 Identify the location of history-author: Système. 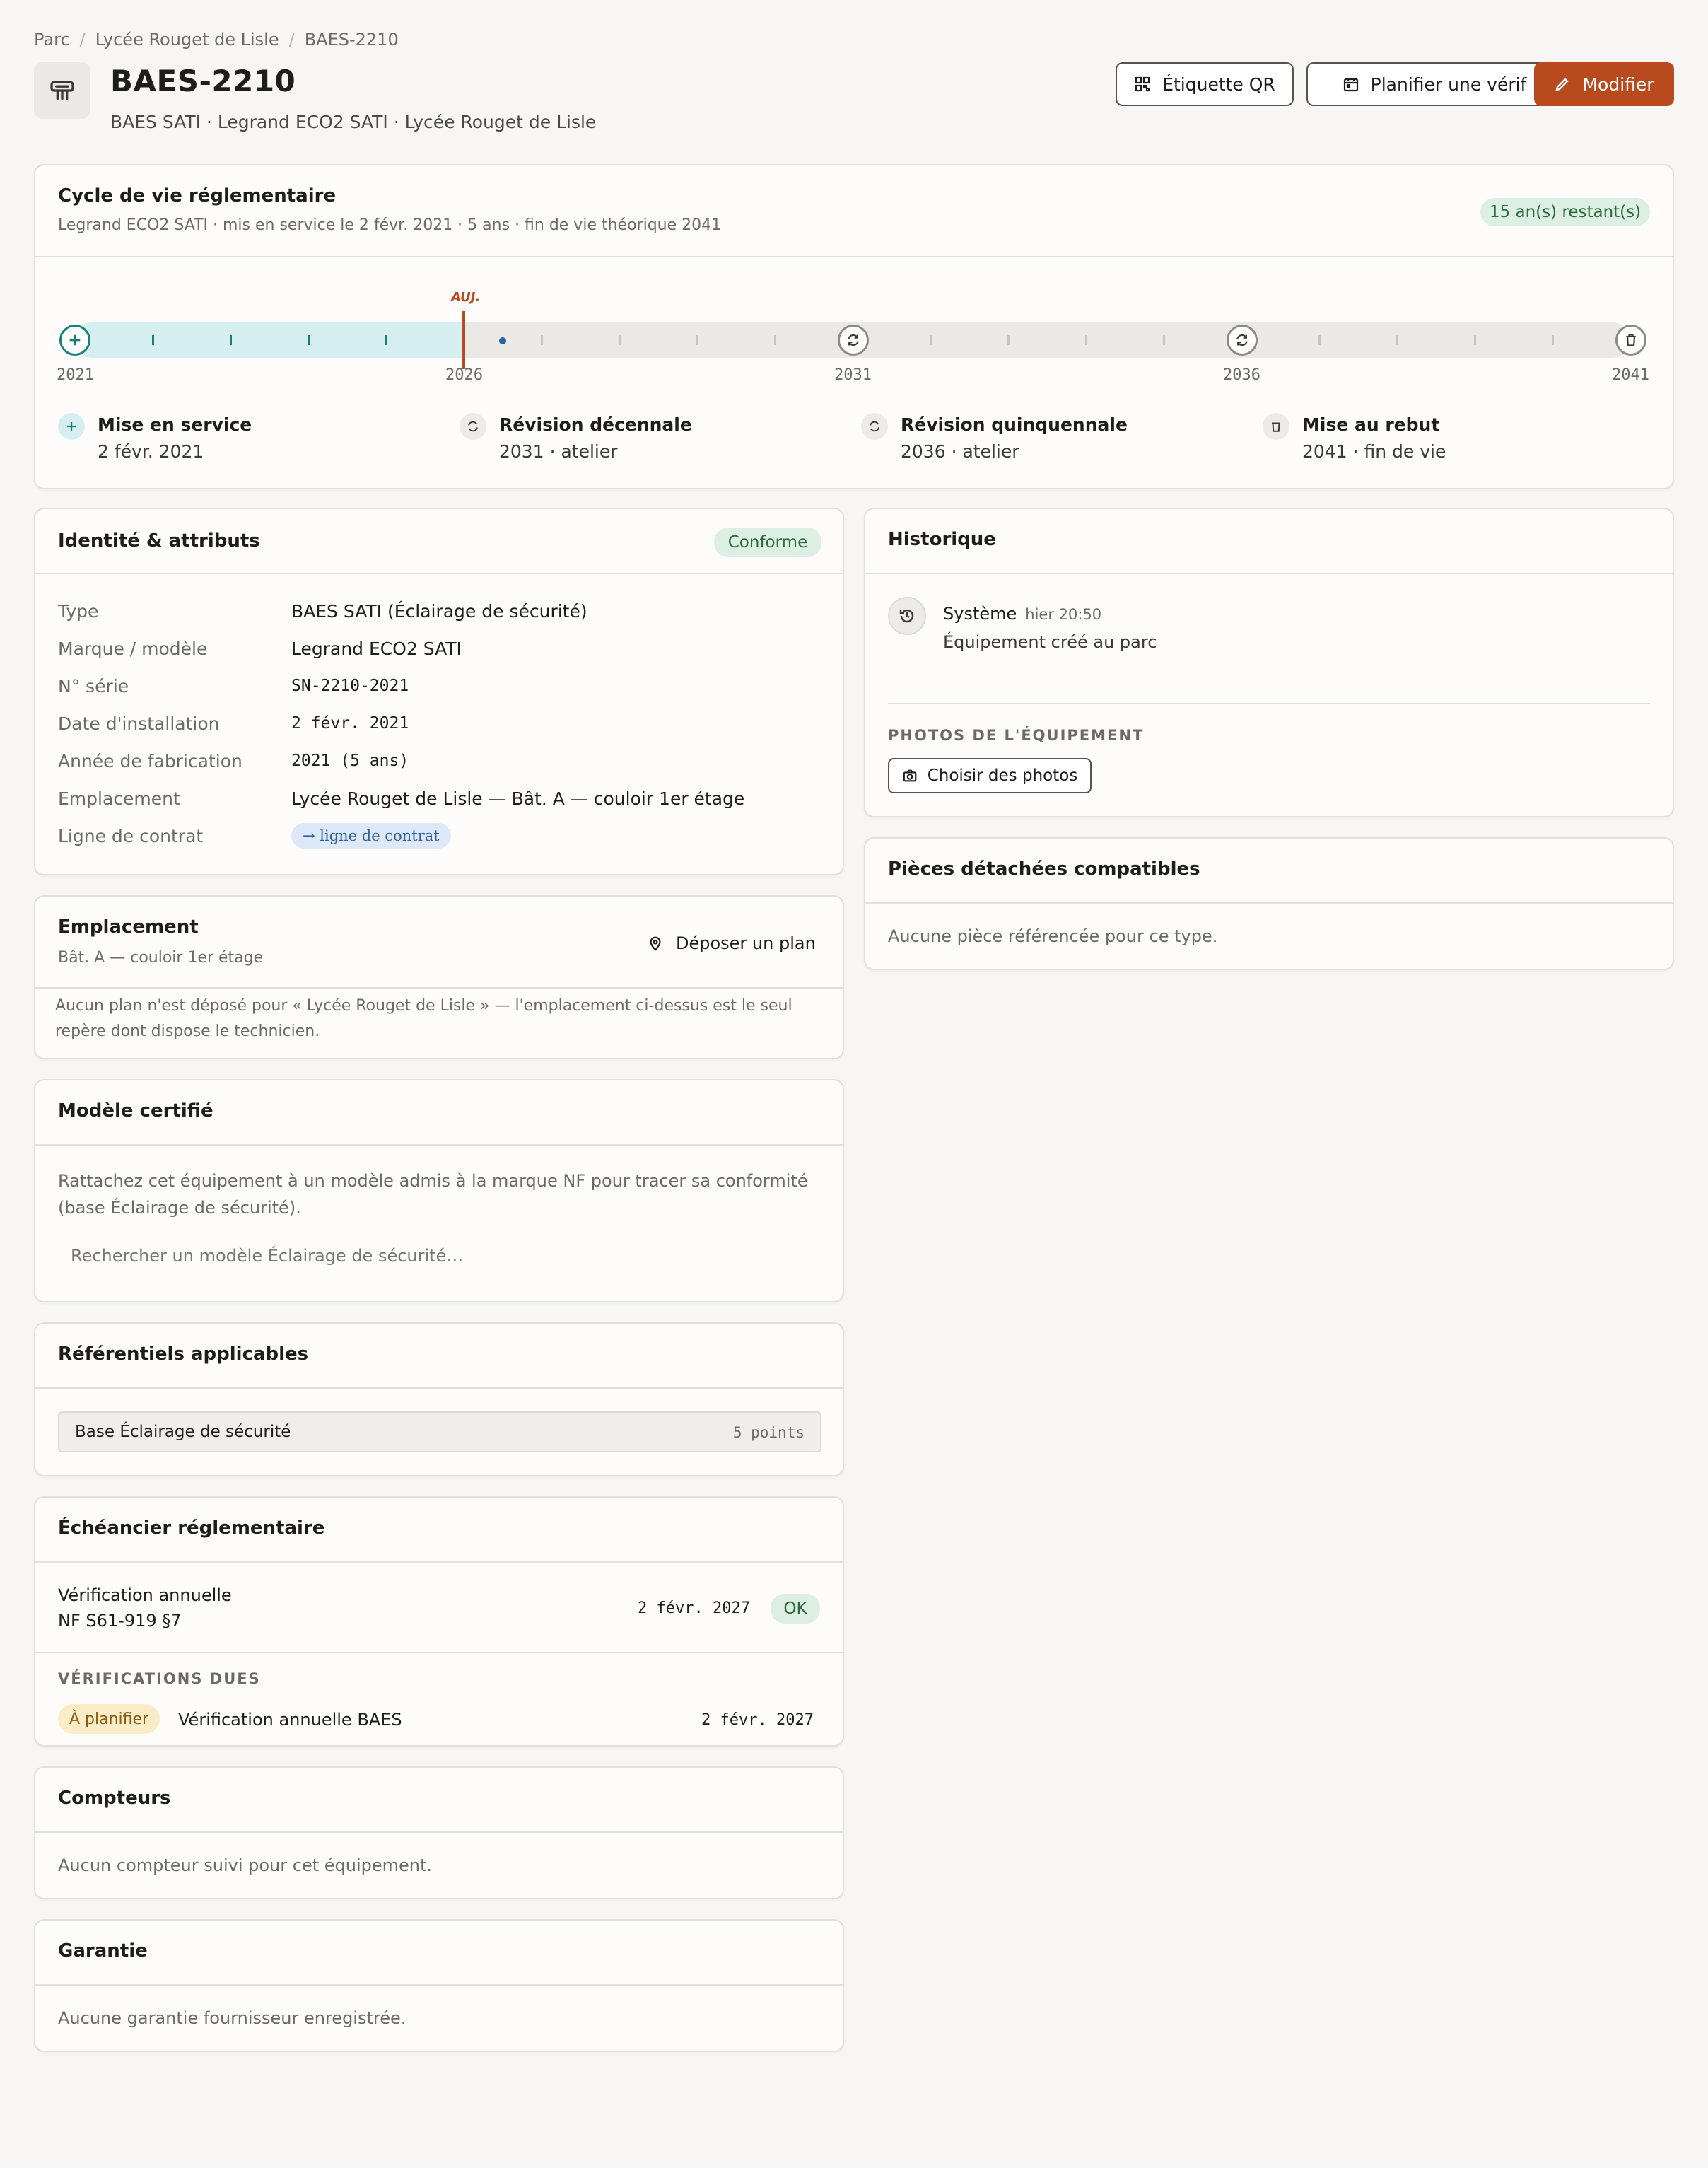
(980, 614).